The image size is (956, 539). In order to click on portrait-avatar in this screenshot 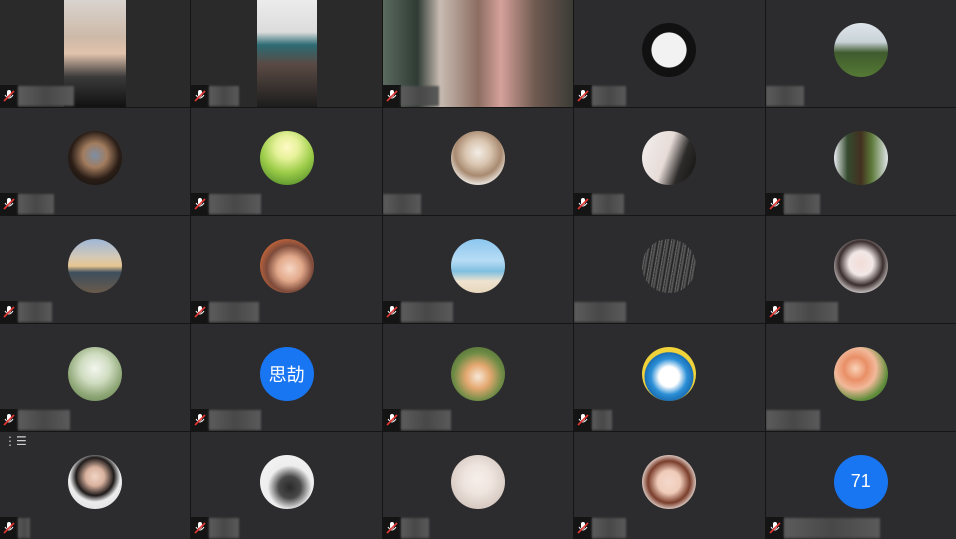, I will do `click(669, 157)`.